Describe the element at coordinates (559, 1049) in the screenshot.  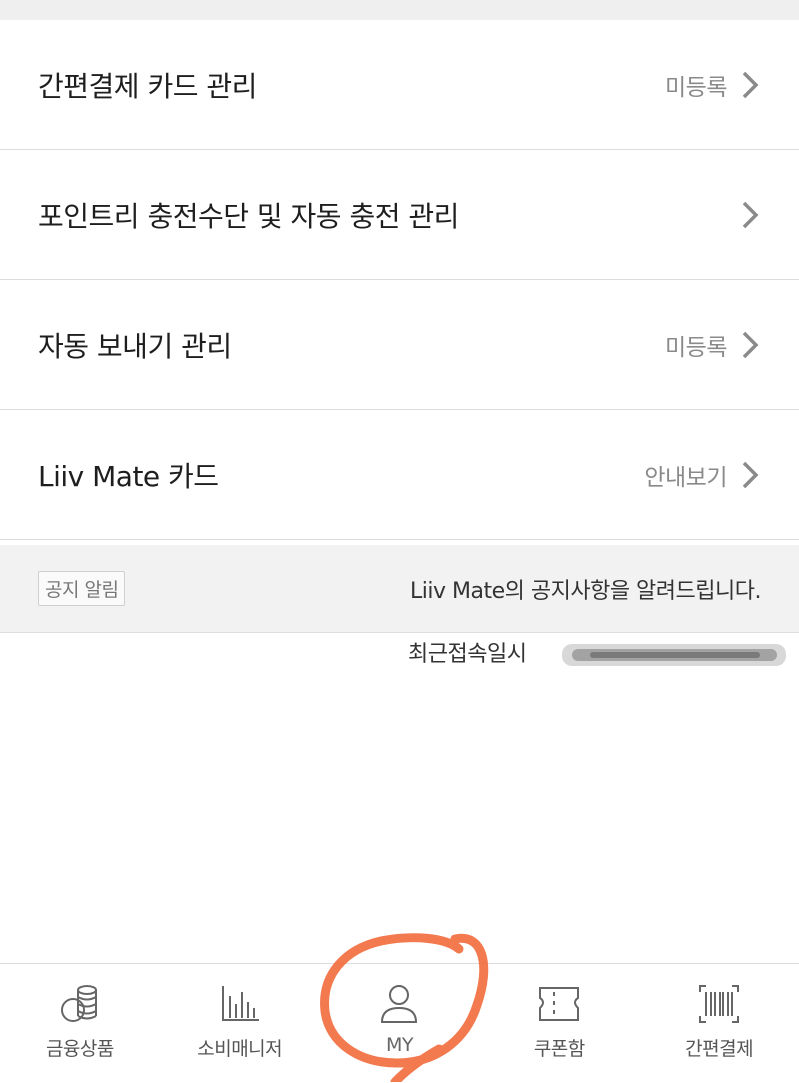
I see `tab-label: 쿠폰함` at that location.